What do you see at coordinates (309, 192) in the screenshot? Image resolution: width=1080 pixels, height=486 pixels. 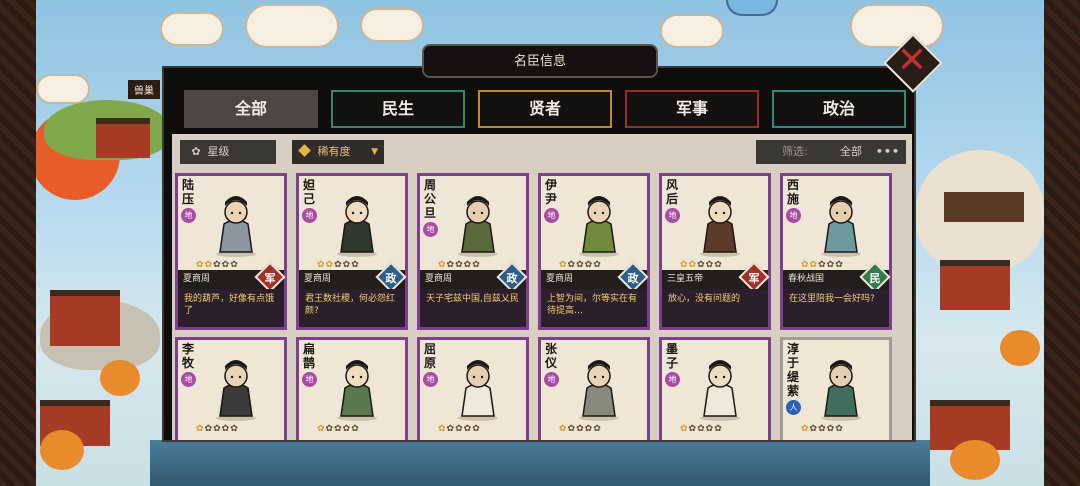 I see `minister-name: 妲己` at bounding box center [309, 192].